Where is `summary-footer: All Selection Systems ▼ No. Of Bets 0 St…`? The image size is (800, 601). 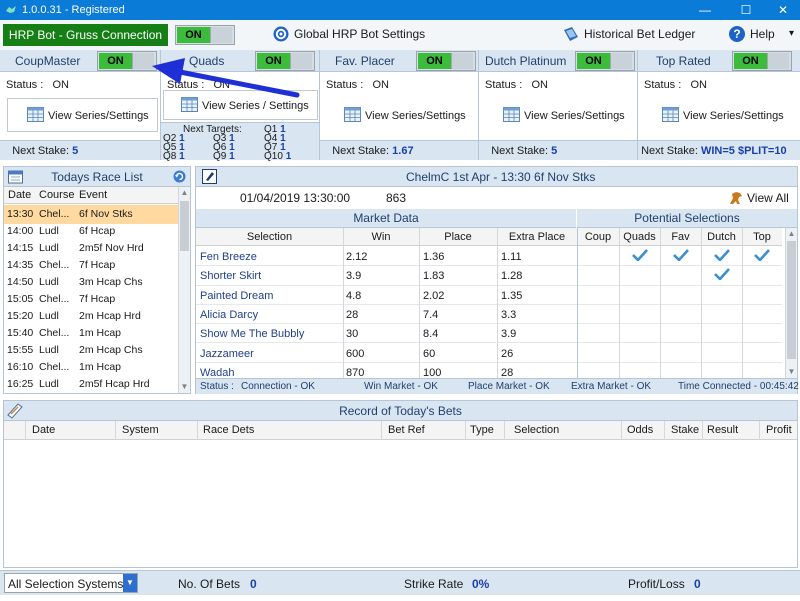
summary-footer: All Selection Systems ▼ No. Of Bets 0 St… is located at coordinates (400, 582).